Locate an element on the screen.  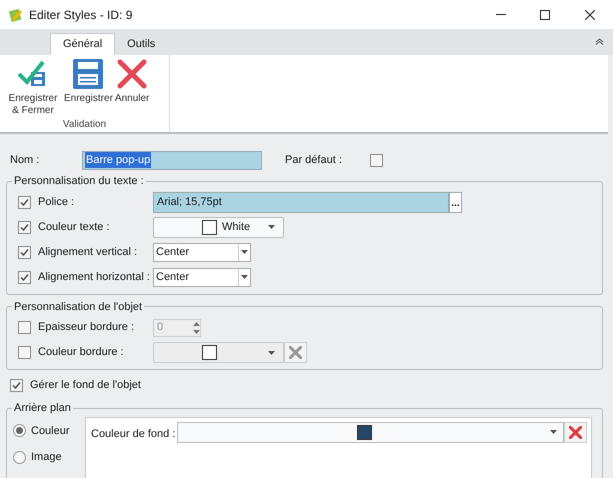
color-name: White is located at coordinates (236, 227).